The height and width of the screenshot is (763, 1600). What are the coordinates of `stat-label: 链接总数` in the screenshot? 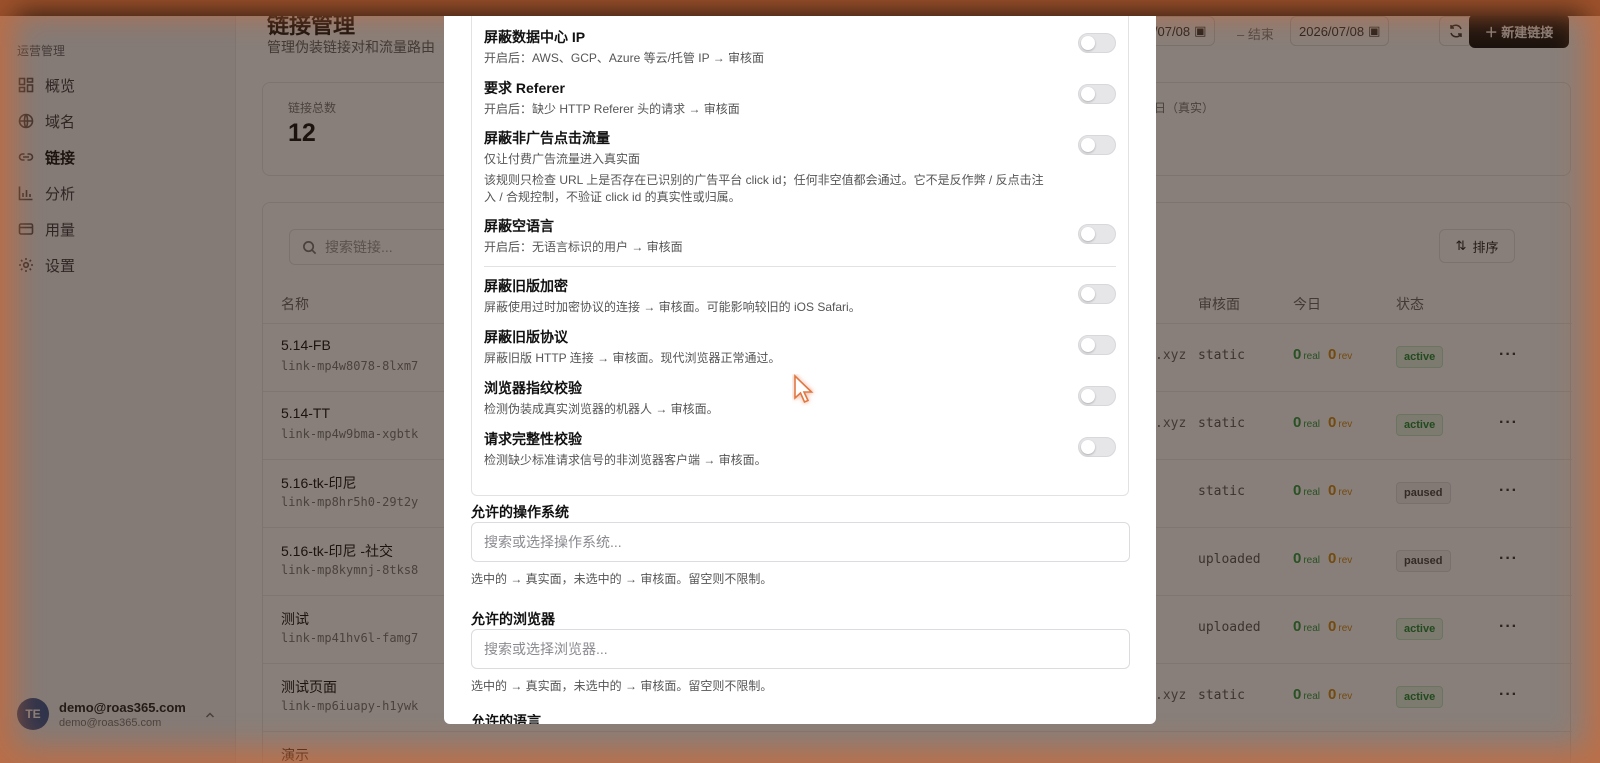 It's located at (312, 108).